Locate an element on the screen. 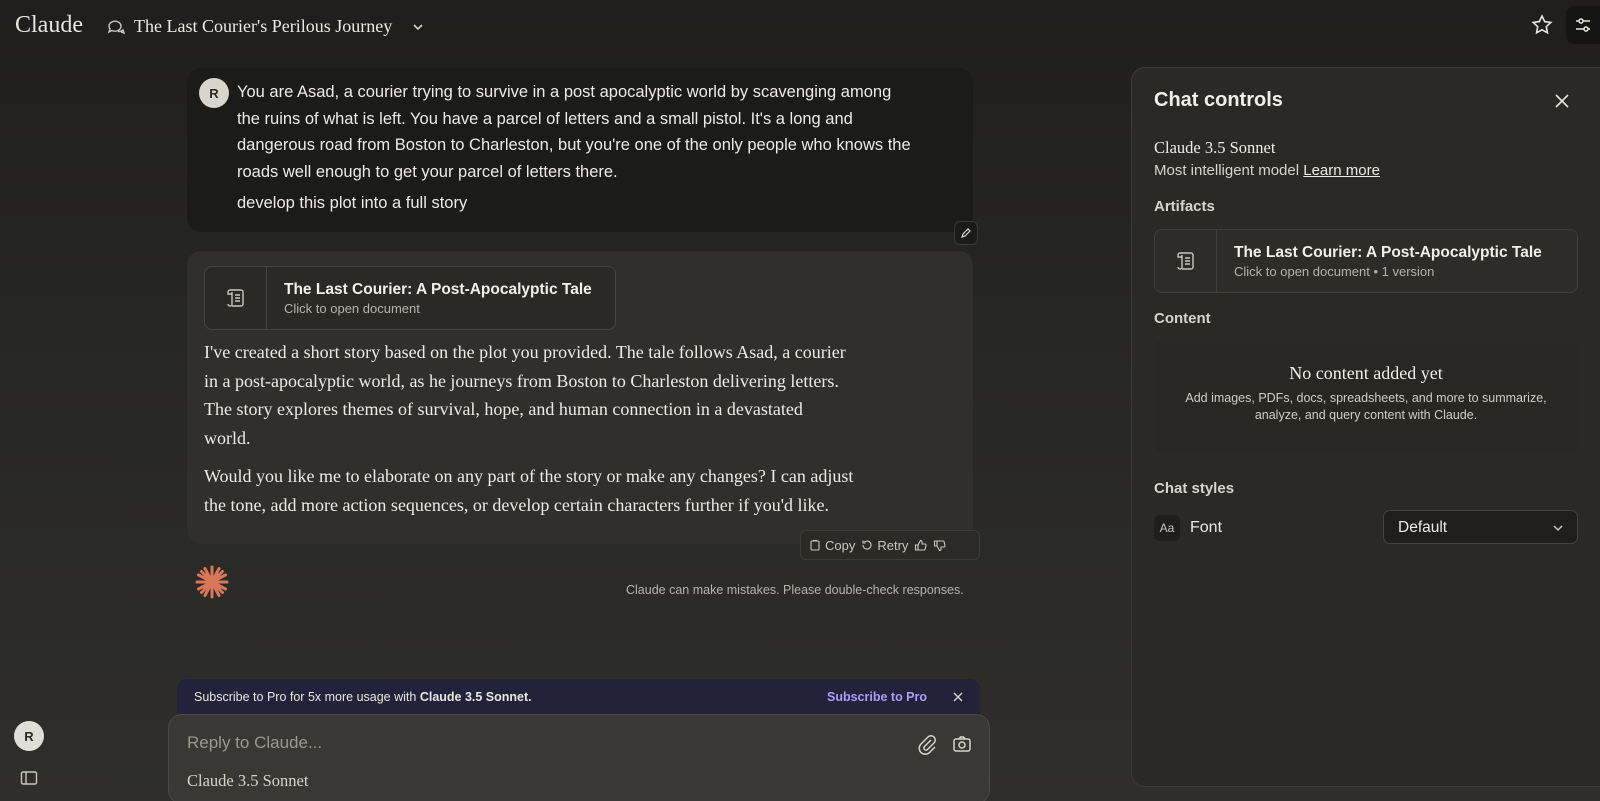 This screenshot has height=801, width=1600. artifact-subtitle: Click to open document is located at coordinates (352, 308).